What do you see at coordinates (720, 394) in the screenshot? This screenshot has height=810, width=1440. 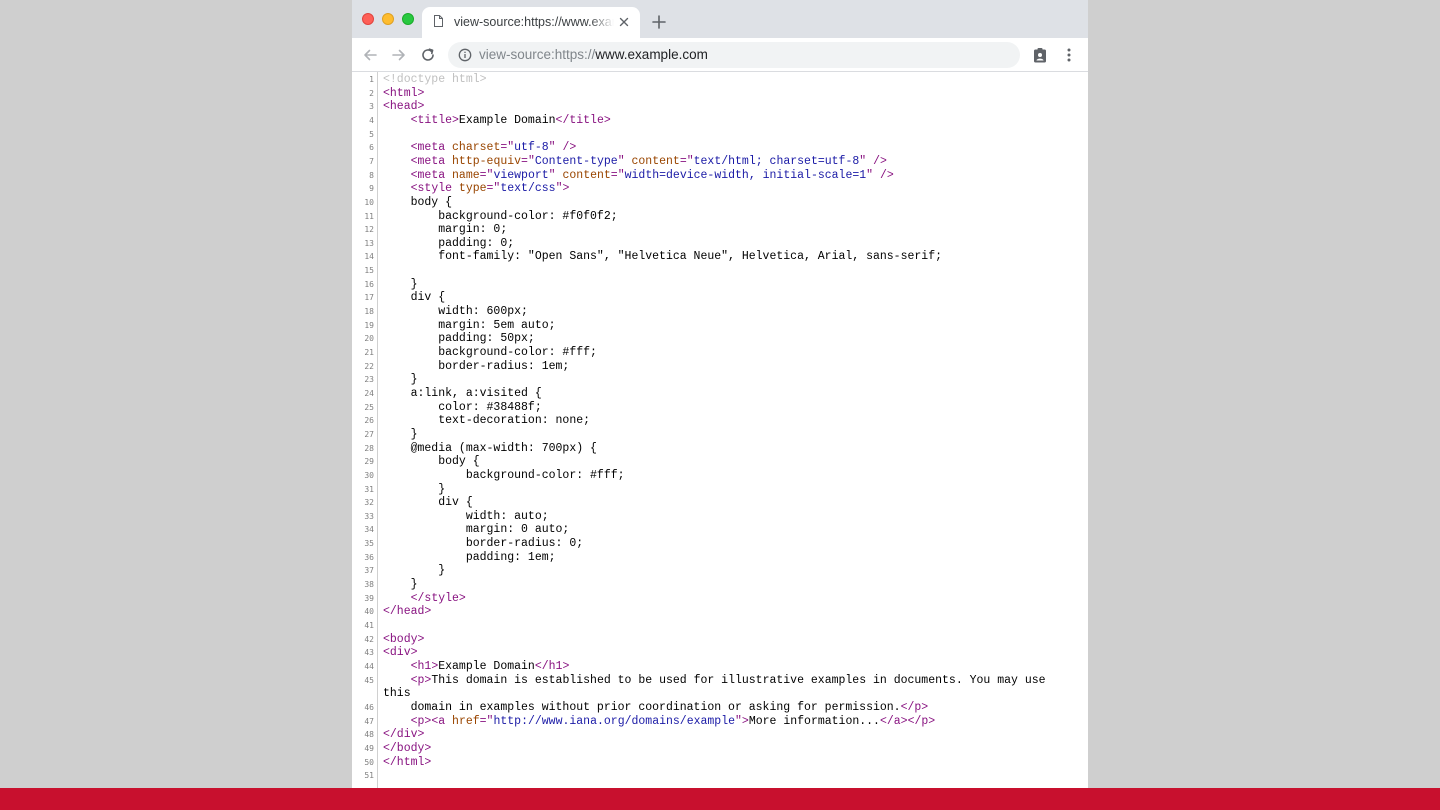 I see `source-line: 24 a:link, a:visited {` at bounding box center [720, 394].